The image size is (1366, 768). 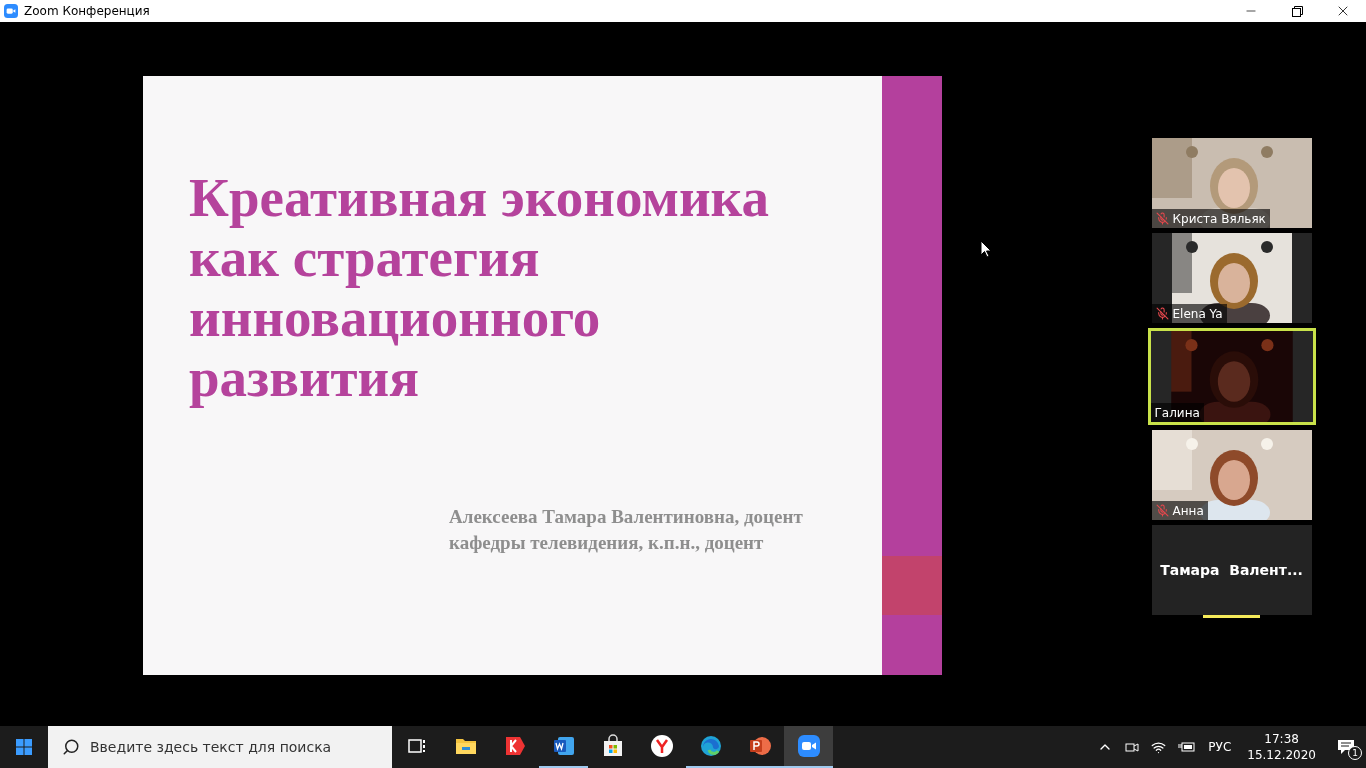 What do you see at coordinates (24, 747) in the screenshot?
I see `windows-logo-icon` at bounding box center [24, 747].